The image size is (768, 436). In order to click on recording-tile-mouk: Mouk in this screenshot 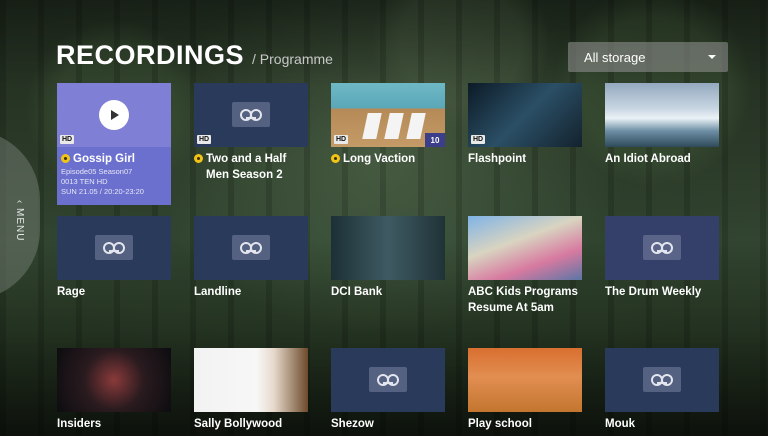, I will do `click(662, 390)`.